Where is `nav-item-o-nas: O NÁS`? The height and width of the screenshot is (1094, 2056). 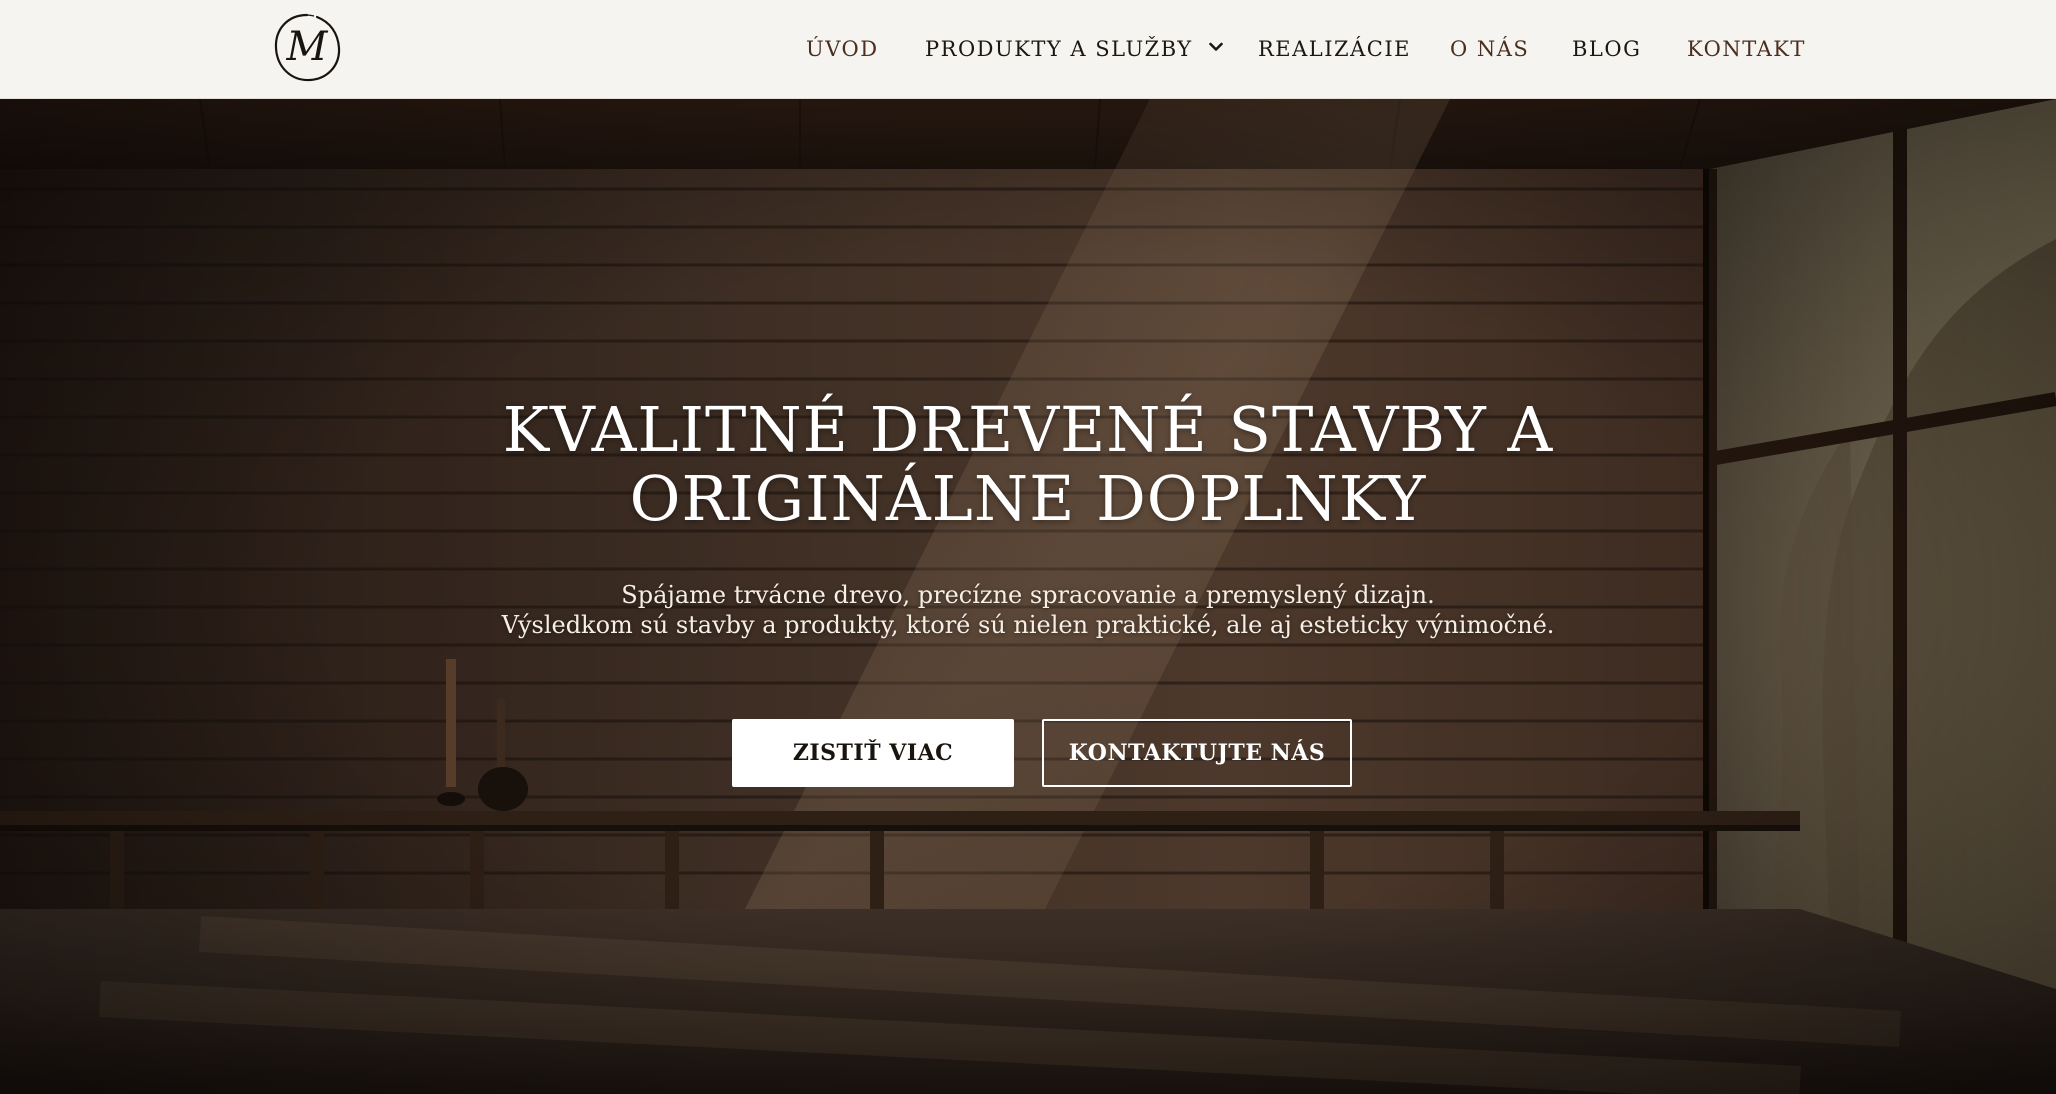
nav-item-o-nas: O NÁS is located at coordinates (1489, 49).